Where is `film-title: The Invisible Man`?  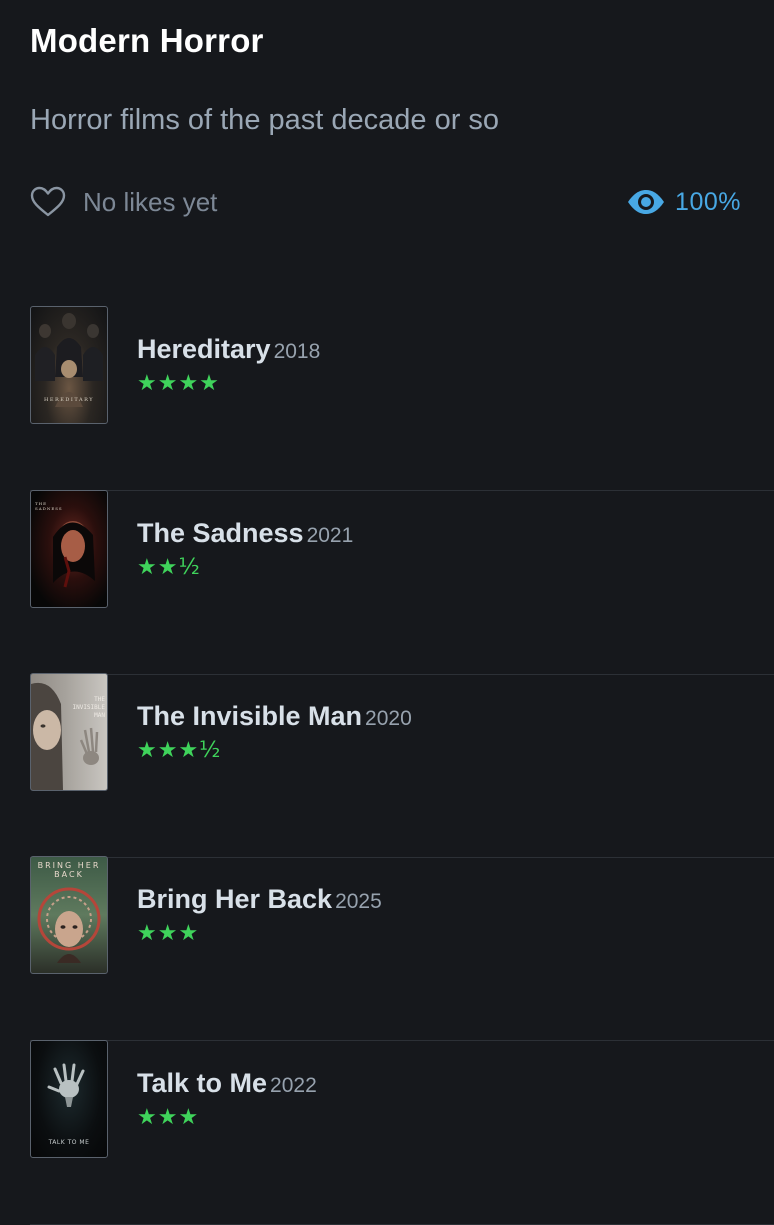 film-title: The Invisible Man is located at coordinates (249, 716).